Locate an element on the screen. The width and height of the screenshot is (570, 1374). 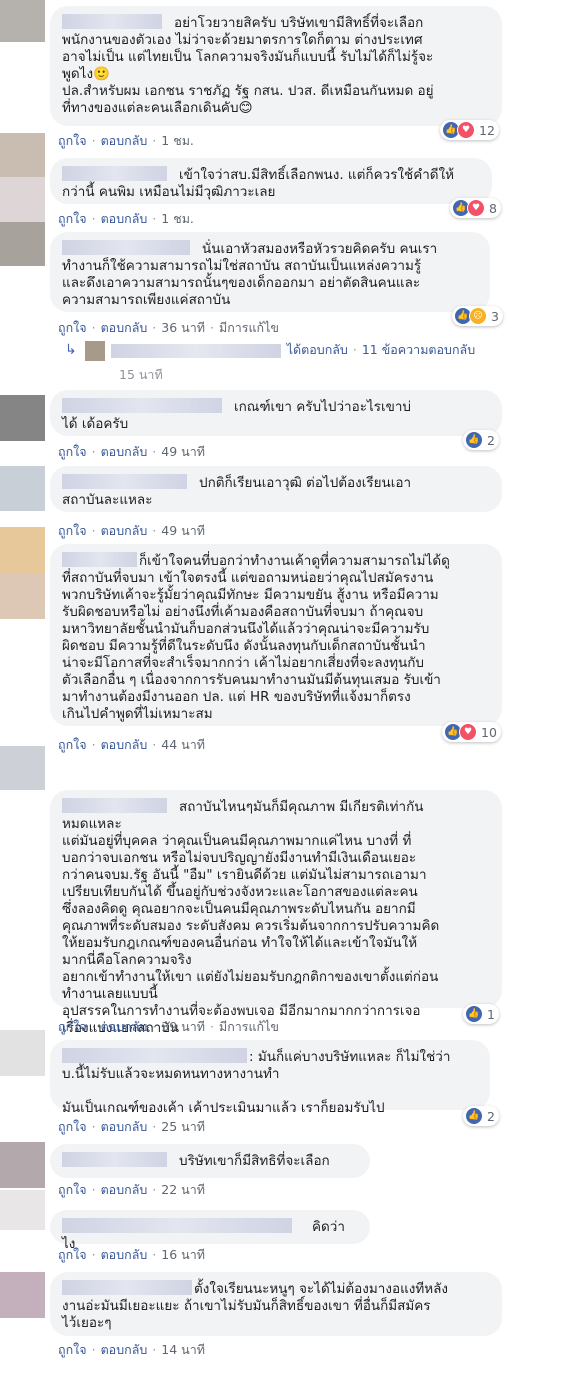
replier-avatar is located at coordinates (94, 350).